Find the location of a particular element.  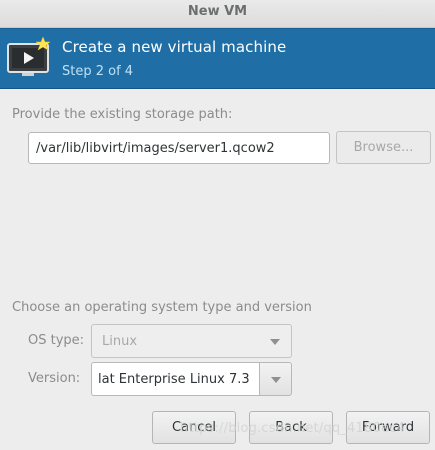

vm-monitor-play-icon is located at coordinates (29, 56).